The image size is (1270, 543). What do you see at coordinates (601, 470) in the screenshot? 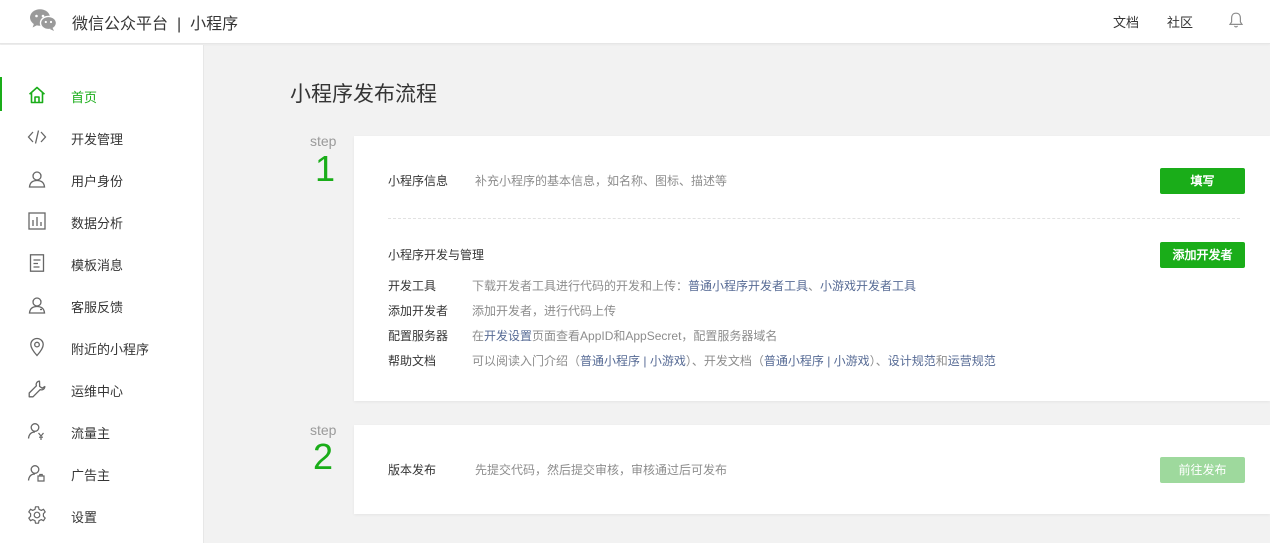
I see `version-release-description: 先提交代码，然后提交审核，审核通过后可发布` at bounding box center [601, 470].